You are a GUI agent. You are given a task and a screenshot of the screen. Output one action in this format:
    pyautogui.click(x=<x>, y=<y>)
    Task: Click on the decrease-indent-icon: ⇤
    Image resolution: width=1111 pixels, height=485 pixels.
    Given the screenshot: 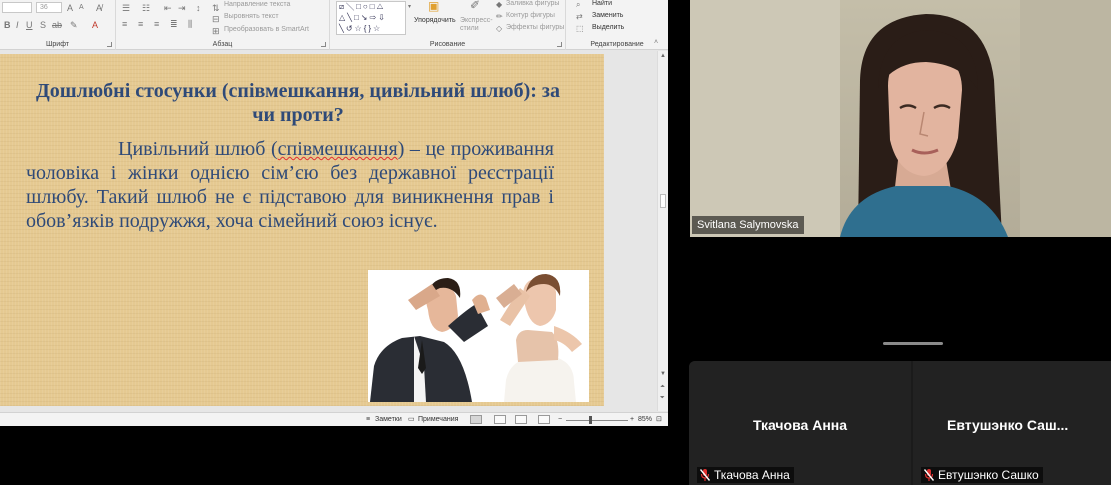 What is the action you would take?
    pyautogui.click(x=168, y=8)
    